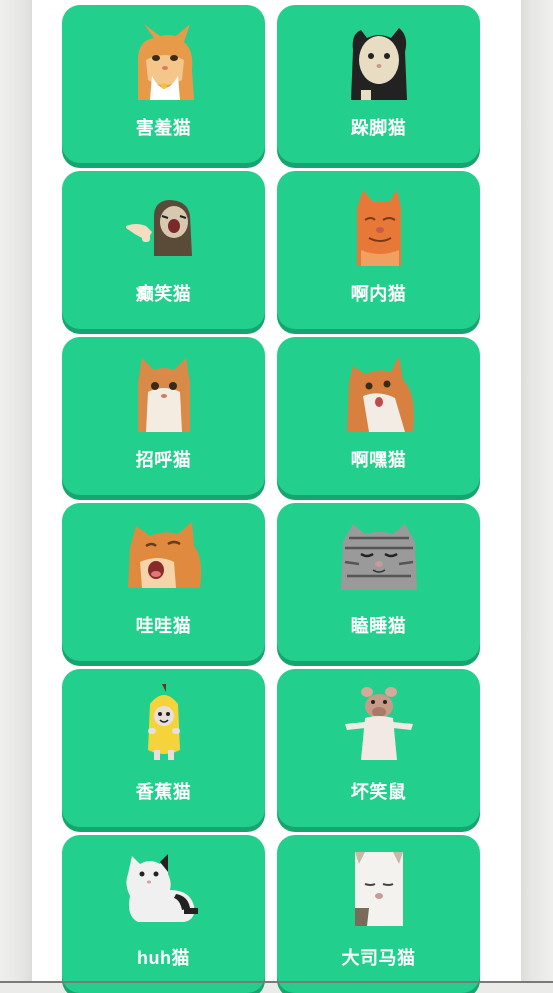 This screenshot has height=993, width=553. I want to click on card-laughing-cat: 癫笑猫, so click(163, 250).